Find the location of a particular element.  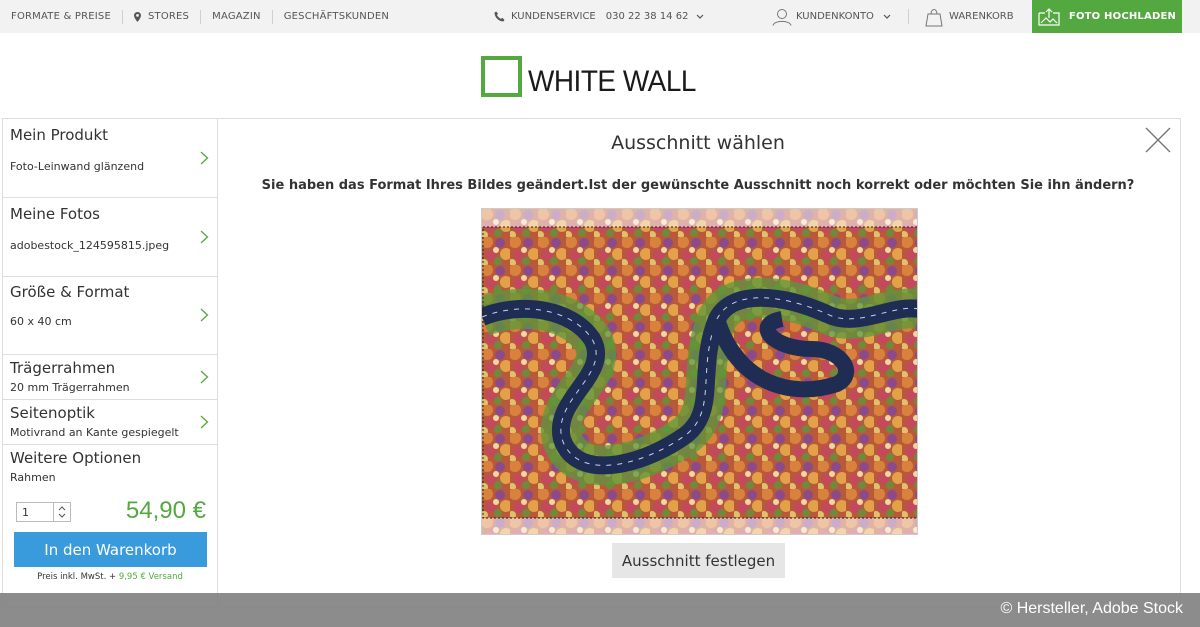

add-to-cart-button: In den Warenkorb is located at coordinates (110, 549).